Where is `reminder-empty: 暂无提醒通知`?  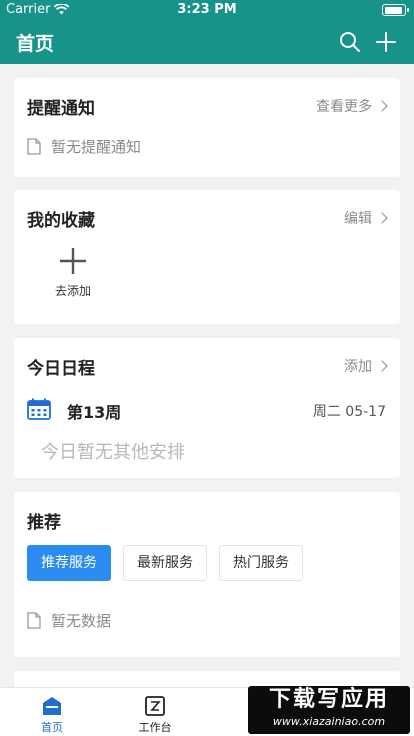
reminder-empty: 暂无提醒通知 is located at coordinates (84, 146).